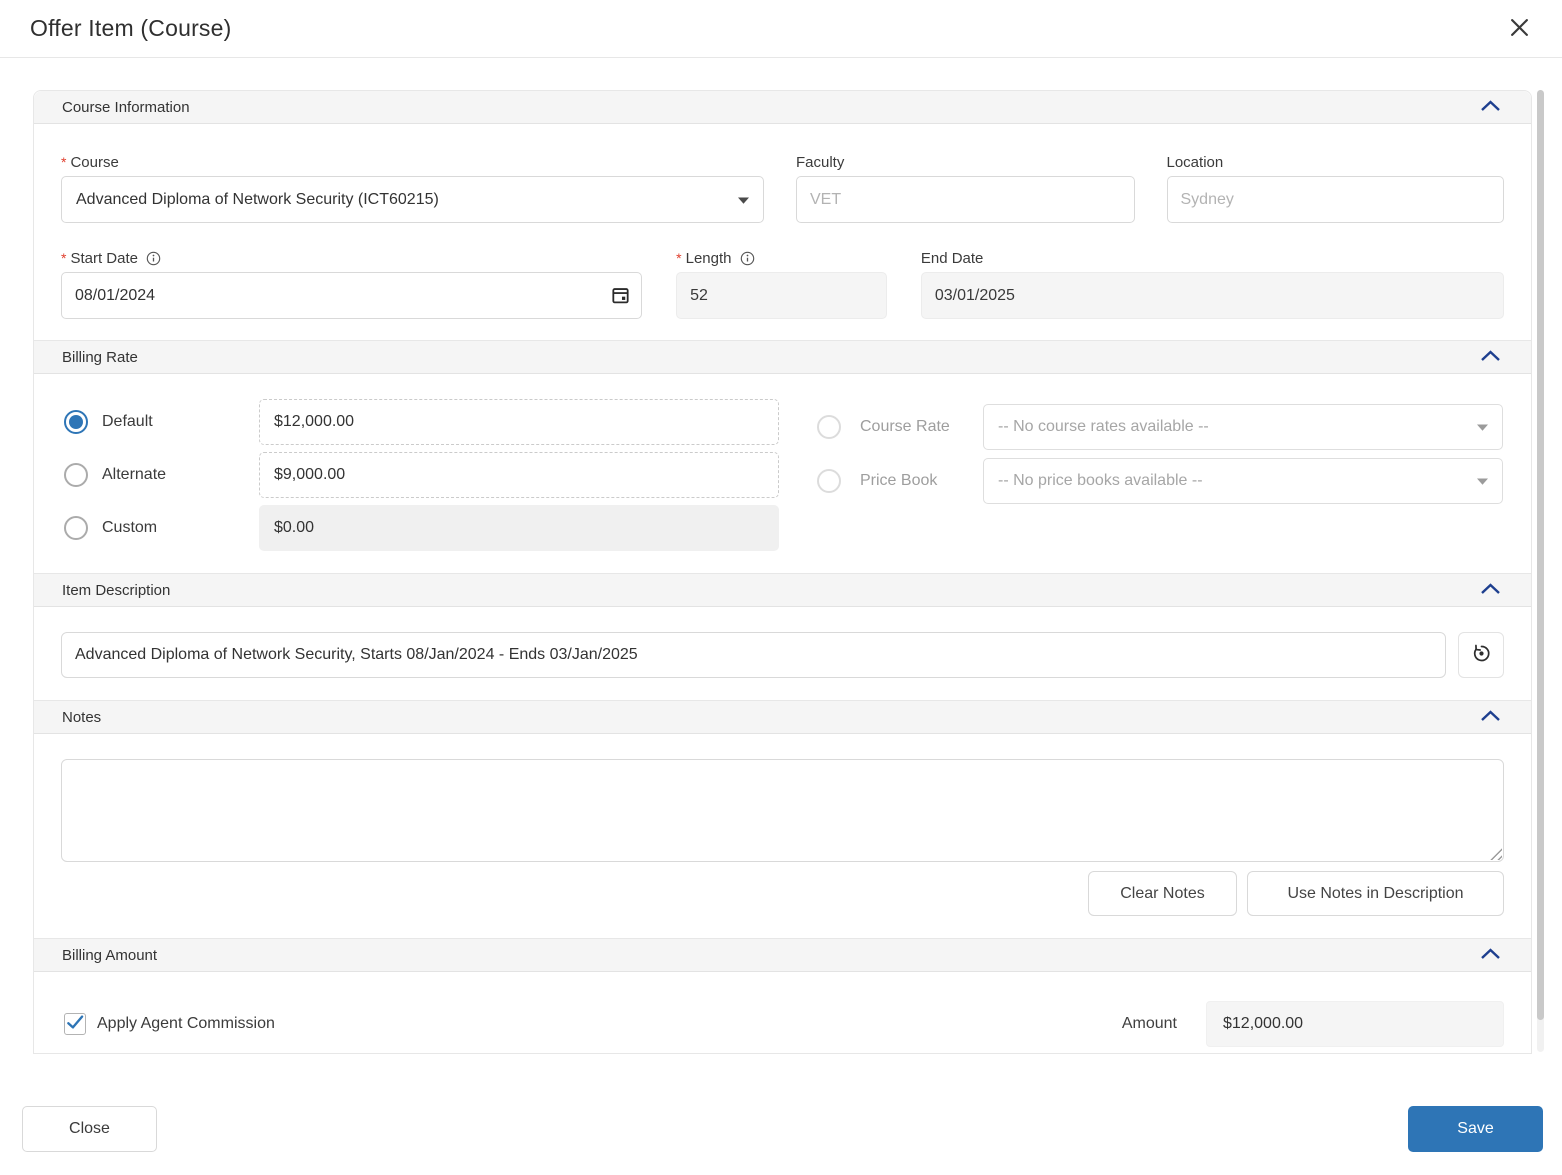  I want to click on vertical-scrollbar-thumb, so click(1540, 555).